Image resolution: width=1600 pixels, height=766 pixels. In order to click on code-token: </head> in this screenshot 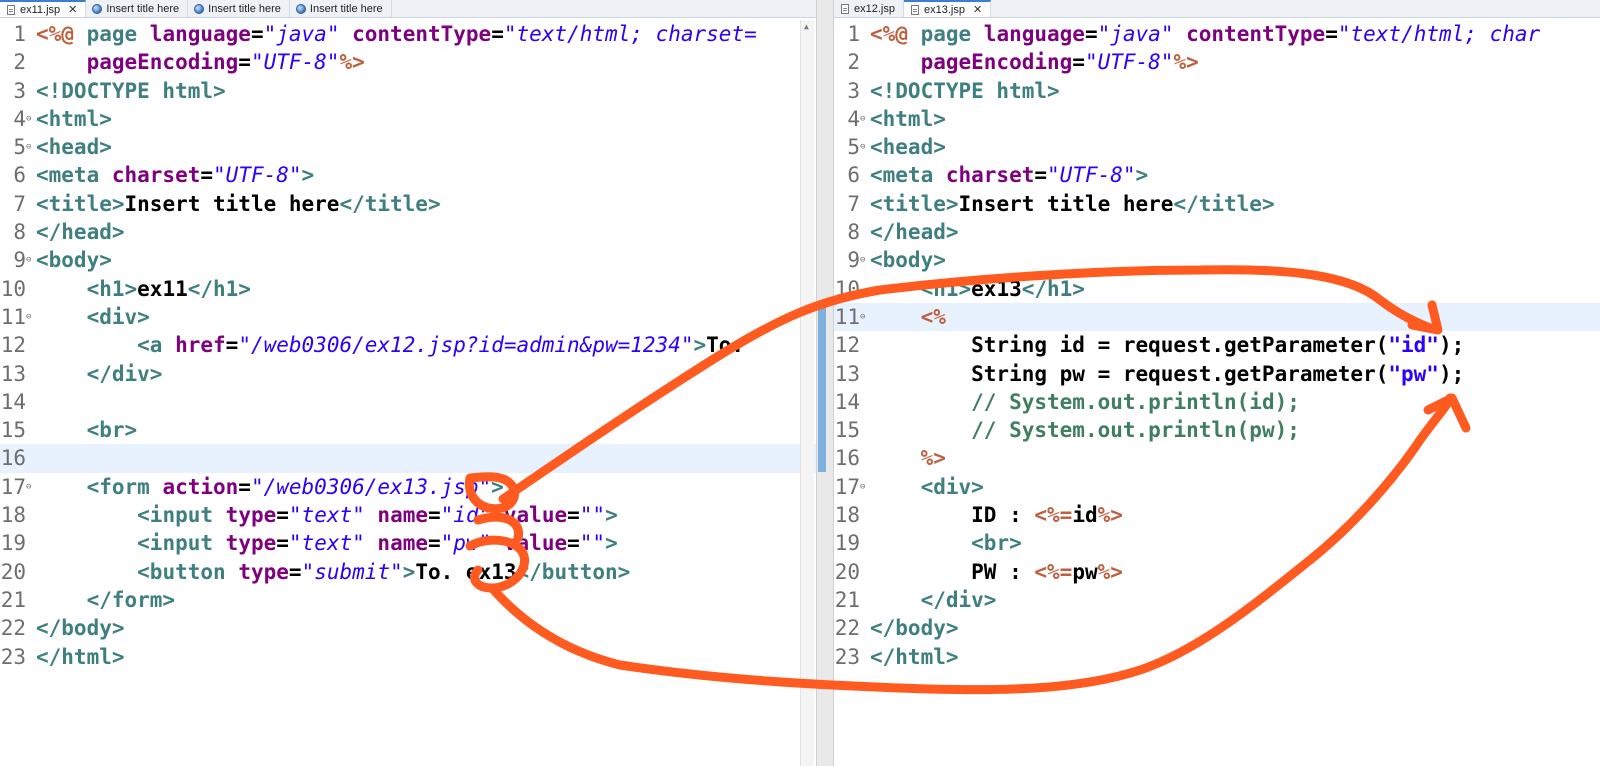, I will do `click(914, 232)`.